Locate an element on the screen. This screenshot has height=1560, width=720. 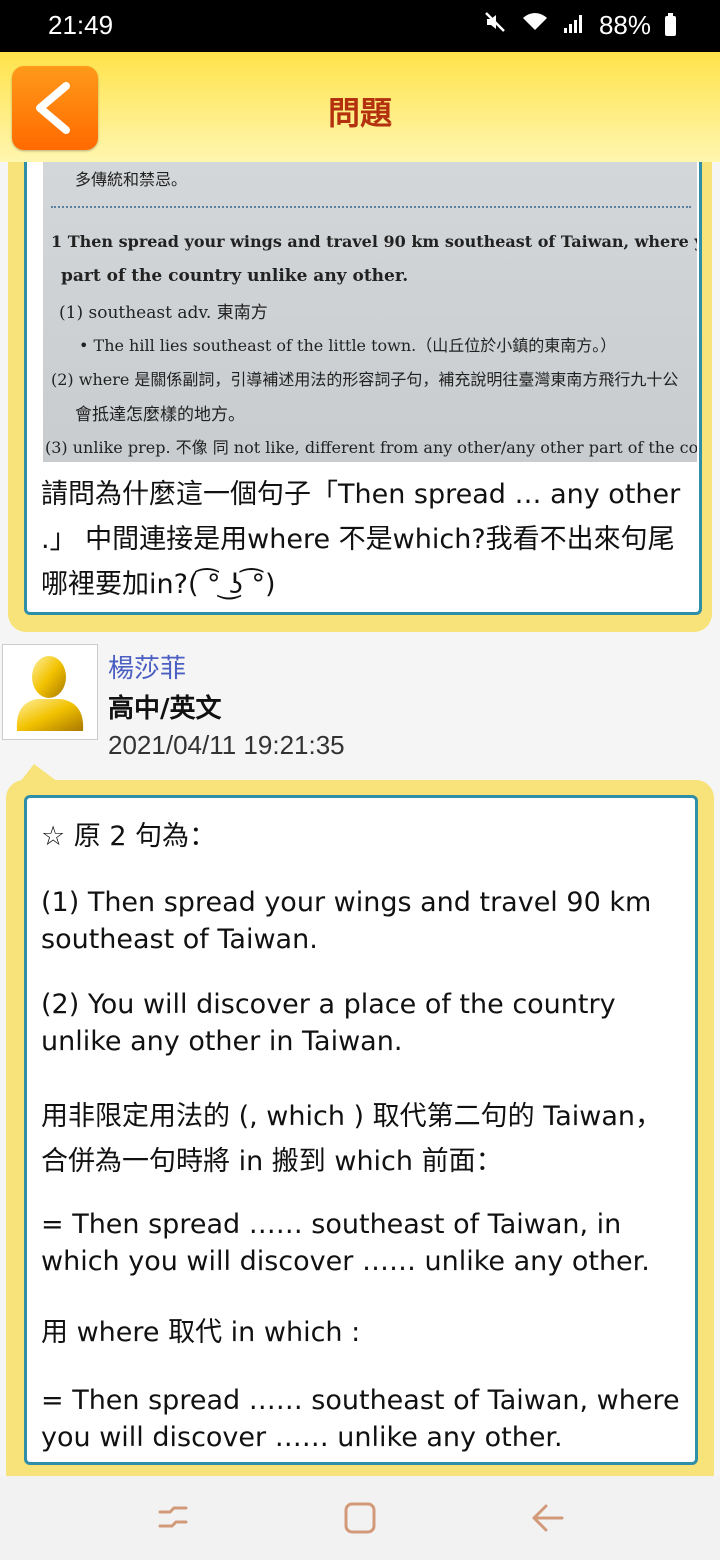
signal-icon is located at coordinates (574, 25).